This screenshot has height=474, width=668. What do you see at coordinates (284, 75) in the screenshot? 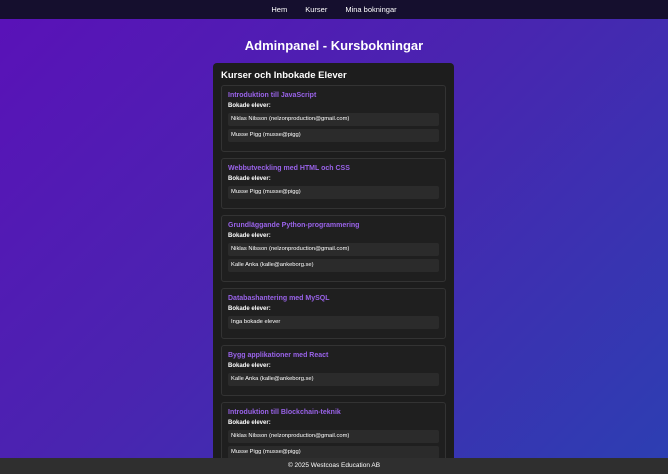
I see `panel-title: Kurser och Inbokade Elever` at bounding box center [284, 75].